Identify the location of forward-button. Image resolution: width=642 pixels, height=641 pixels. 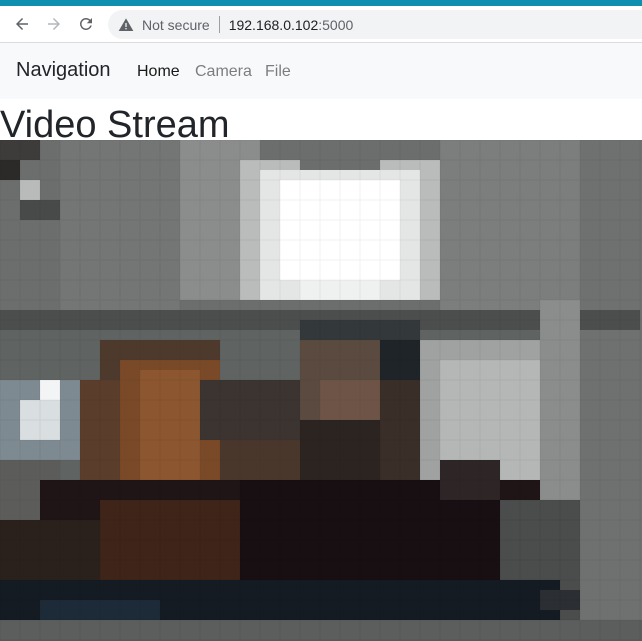
(54, 24).